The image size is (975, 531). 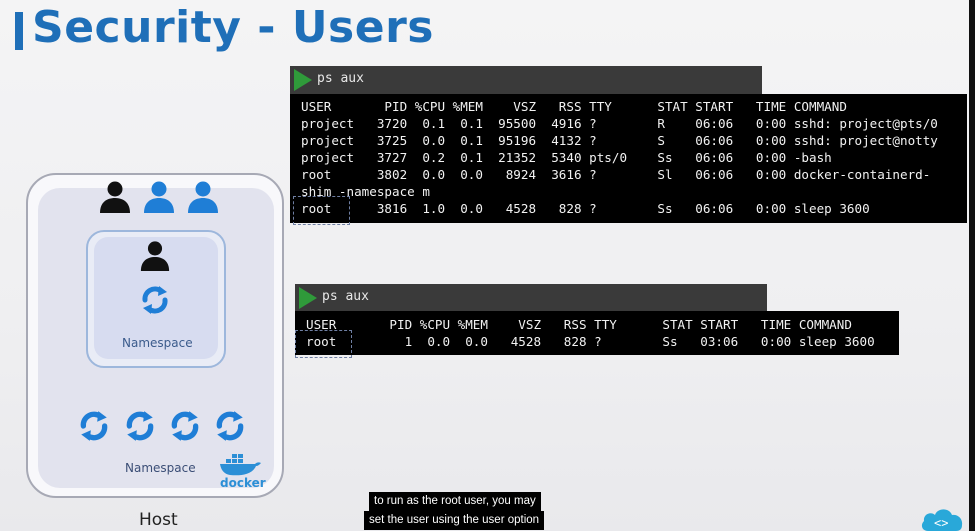 What do you see at coordinates (454, 520) in the screenshot?
I see `subtitle-caption-line2: set the user using the user option` at bounding box center [454, 520].